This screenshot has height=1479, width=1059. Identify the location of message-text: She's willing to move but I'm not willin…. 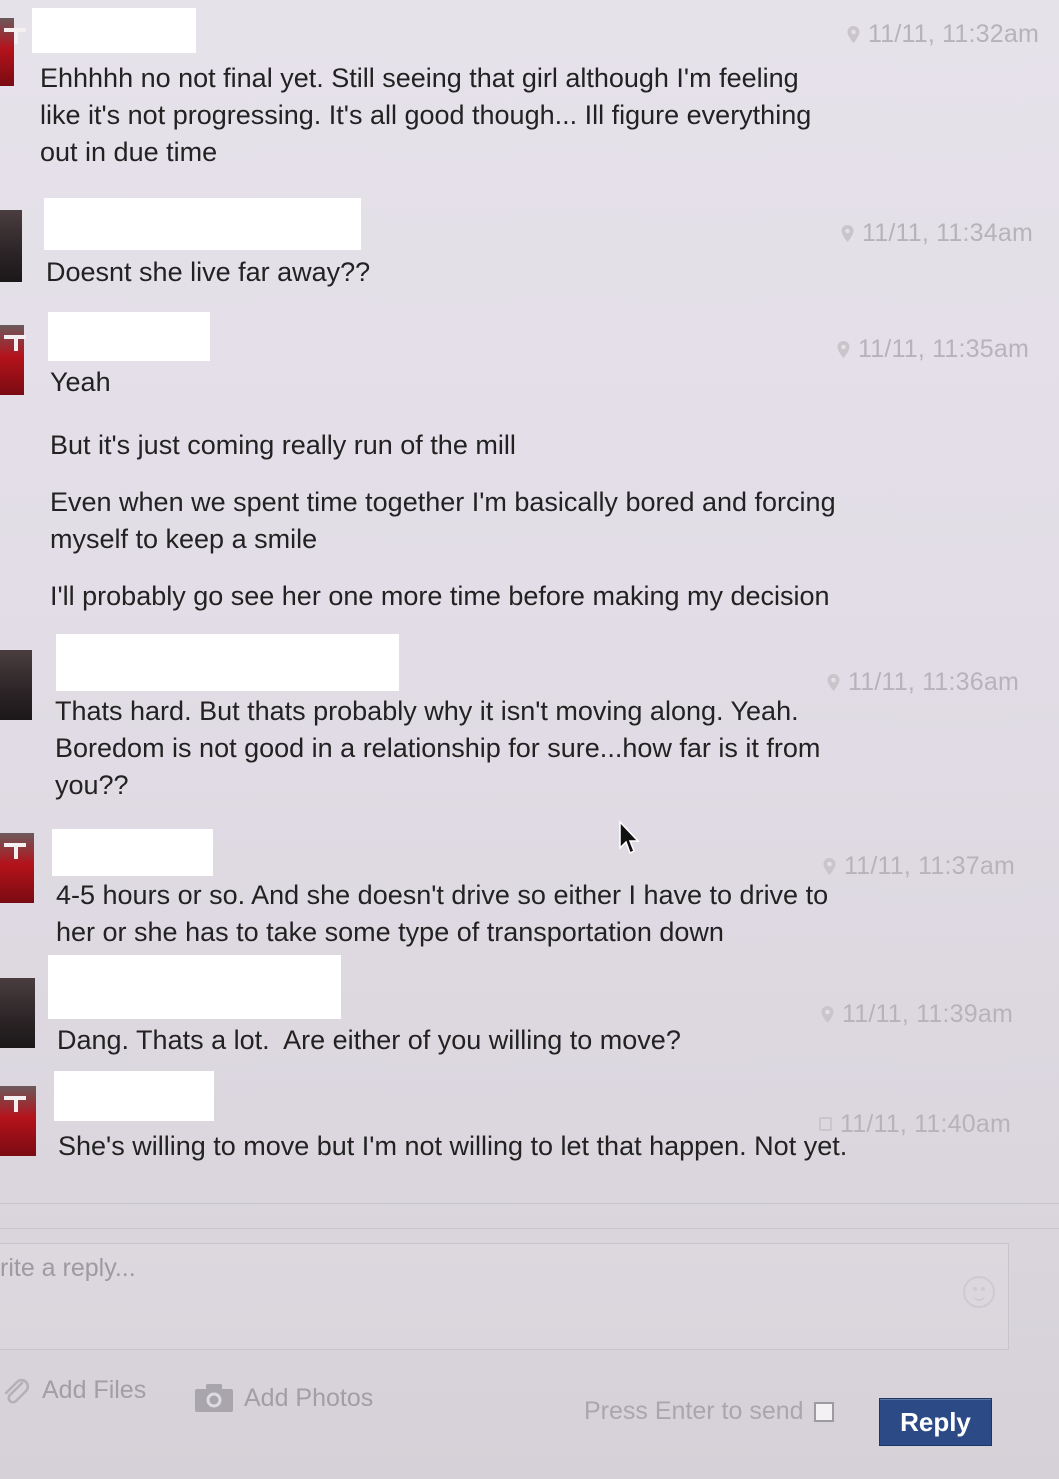
(453, 1146).